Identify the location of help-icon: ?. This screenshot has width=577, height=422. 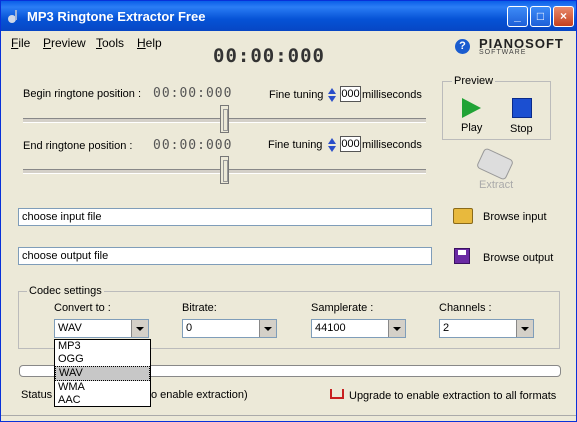
(462, 46).